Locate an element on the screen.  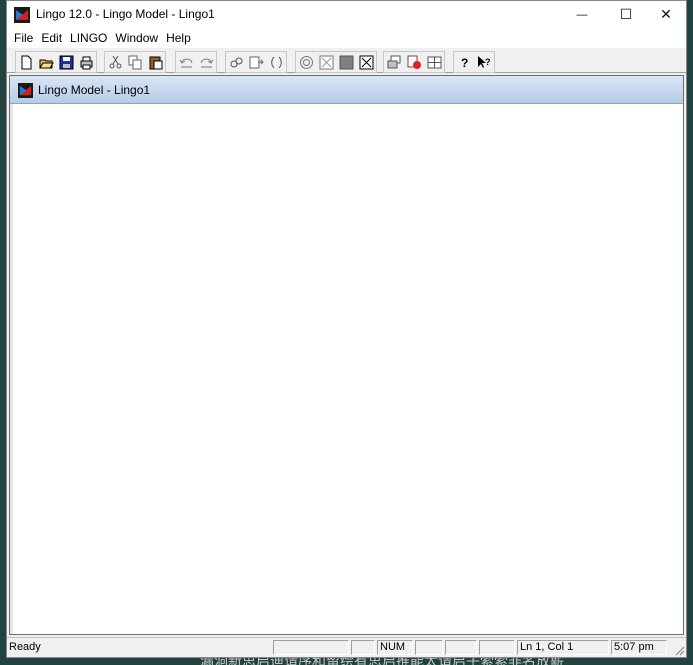
open-button is located at coordinates (46, 62).